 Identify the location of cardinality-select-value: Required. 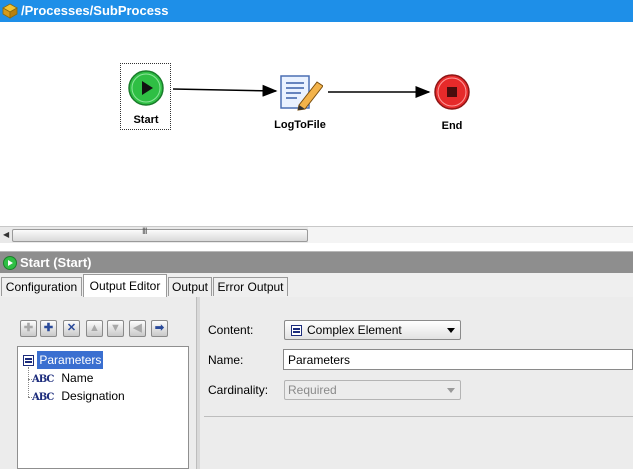
(312, 390).